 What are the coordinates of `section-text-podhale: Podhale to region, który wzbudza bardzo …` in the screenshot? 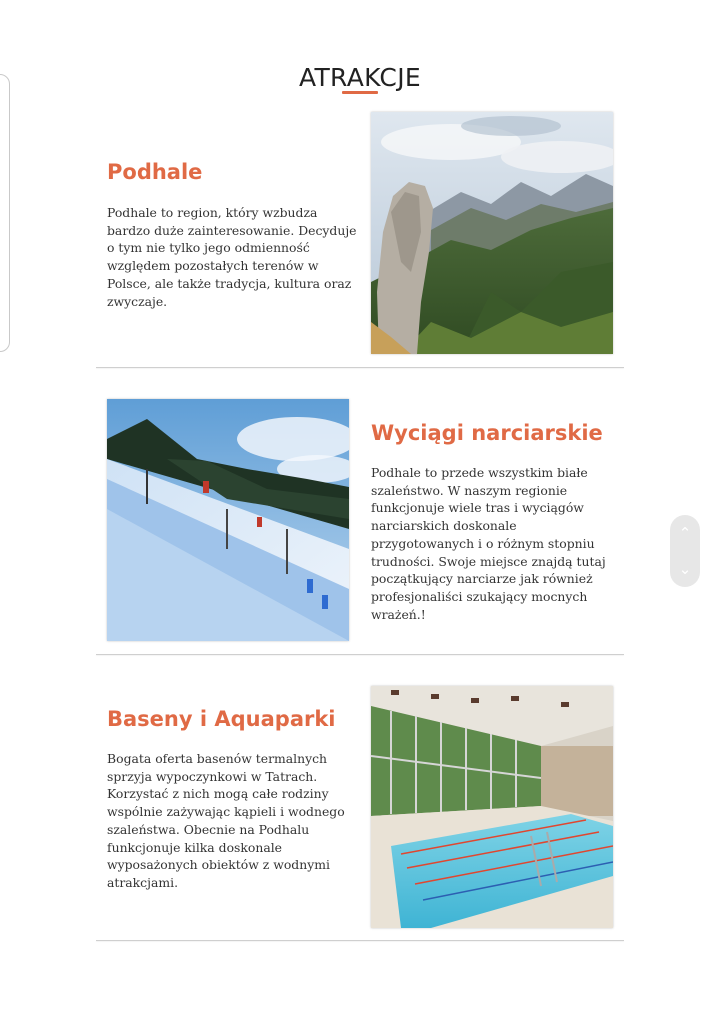 It's located at (232, 257).